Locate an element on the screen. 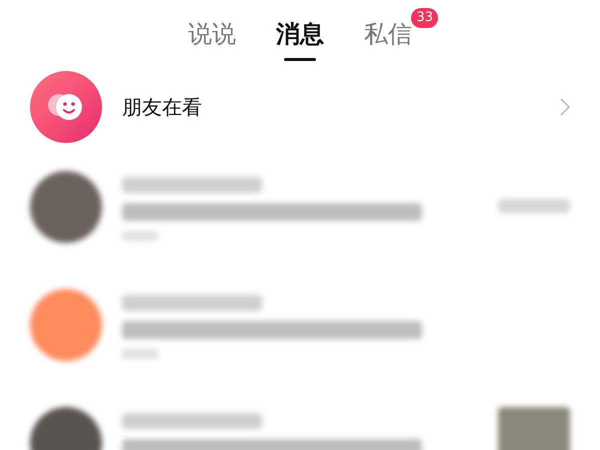 The height and width of the screenshot is (450, 600). tab: 消息 is located at coordinates (300, 34).